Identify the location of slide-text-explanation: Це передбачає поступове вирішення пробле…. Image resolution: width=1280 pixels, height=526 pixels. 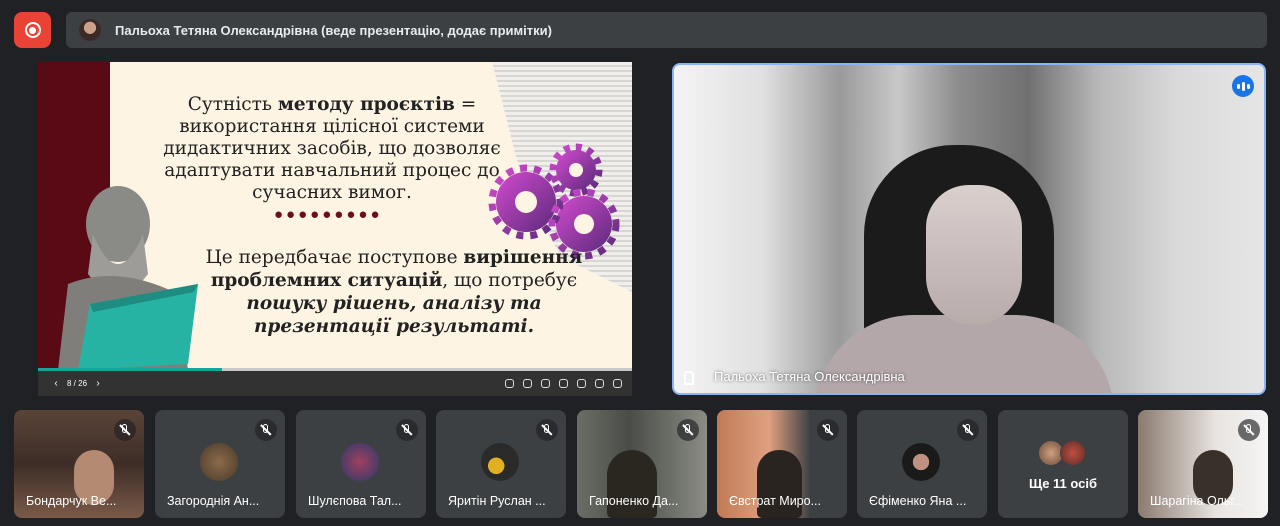
(394, 292).